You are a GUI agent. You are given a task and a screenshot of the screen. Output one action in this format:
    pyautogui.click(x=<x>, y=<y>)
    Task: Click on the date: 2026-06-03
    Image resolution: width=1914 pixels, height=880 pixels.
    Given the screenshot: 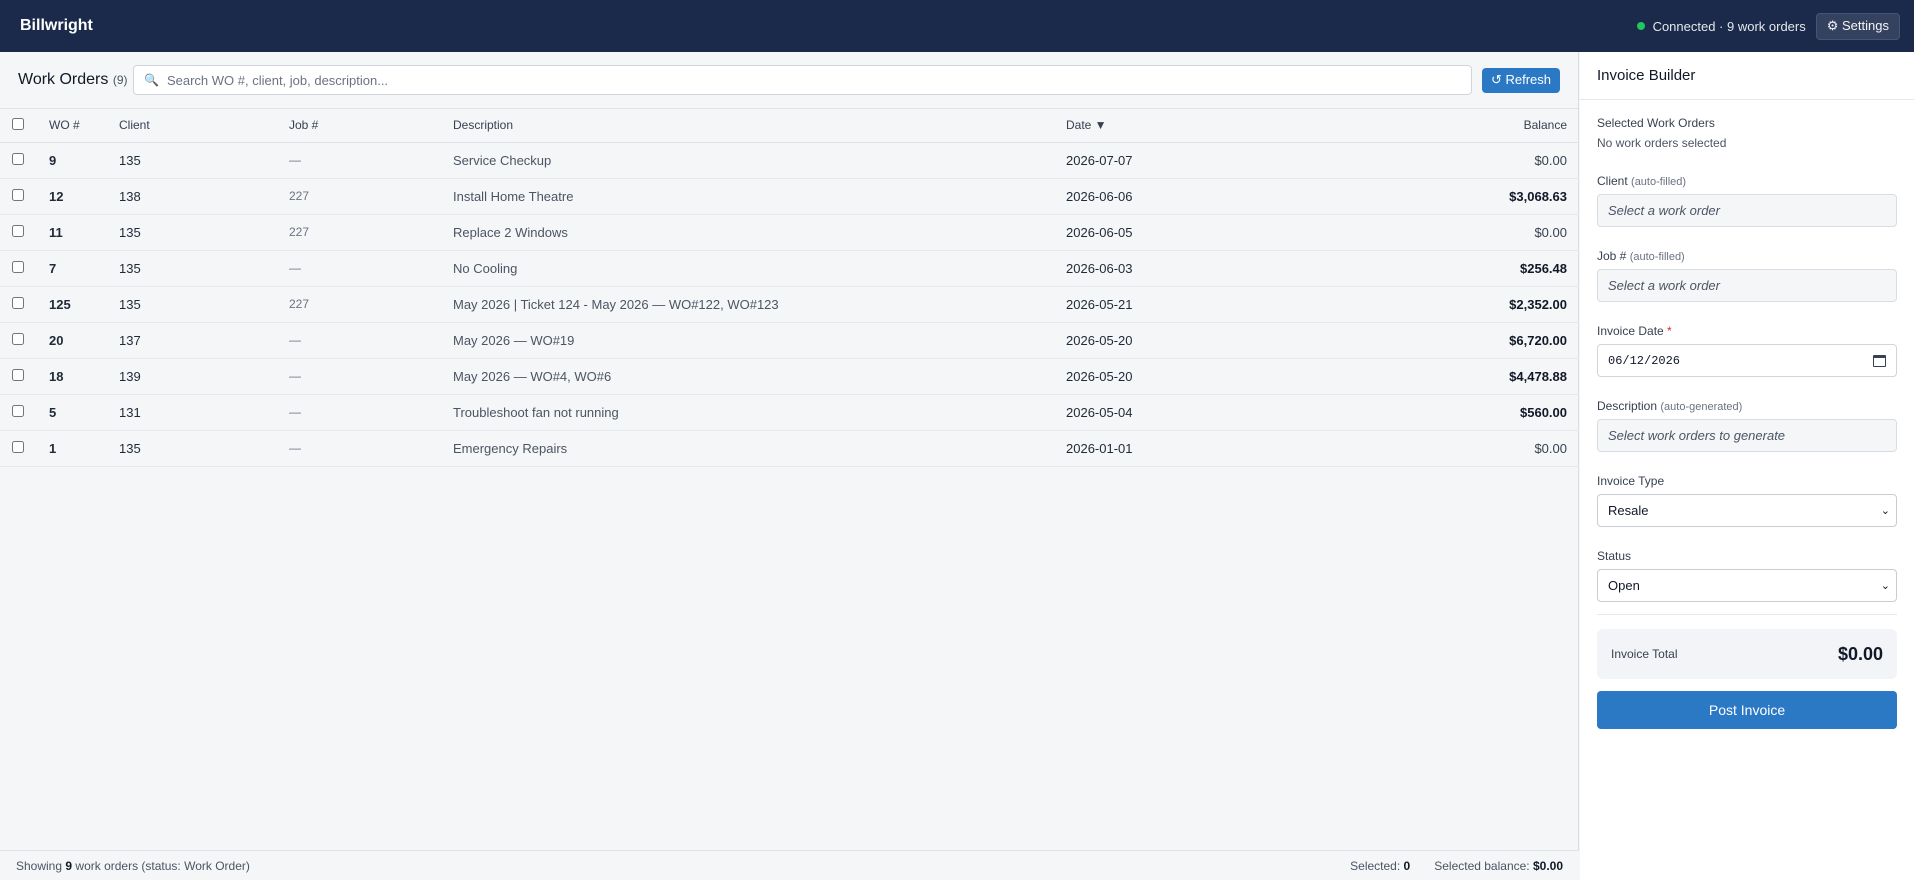 What is the action you would take?
    pyautogui.click(x=1176, y=268)
    